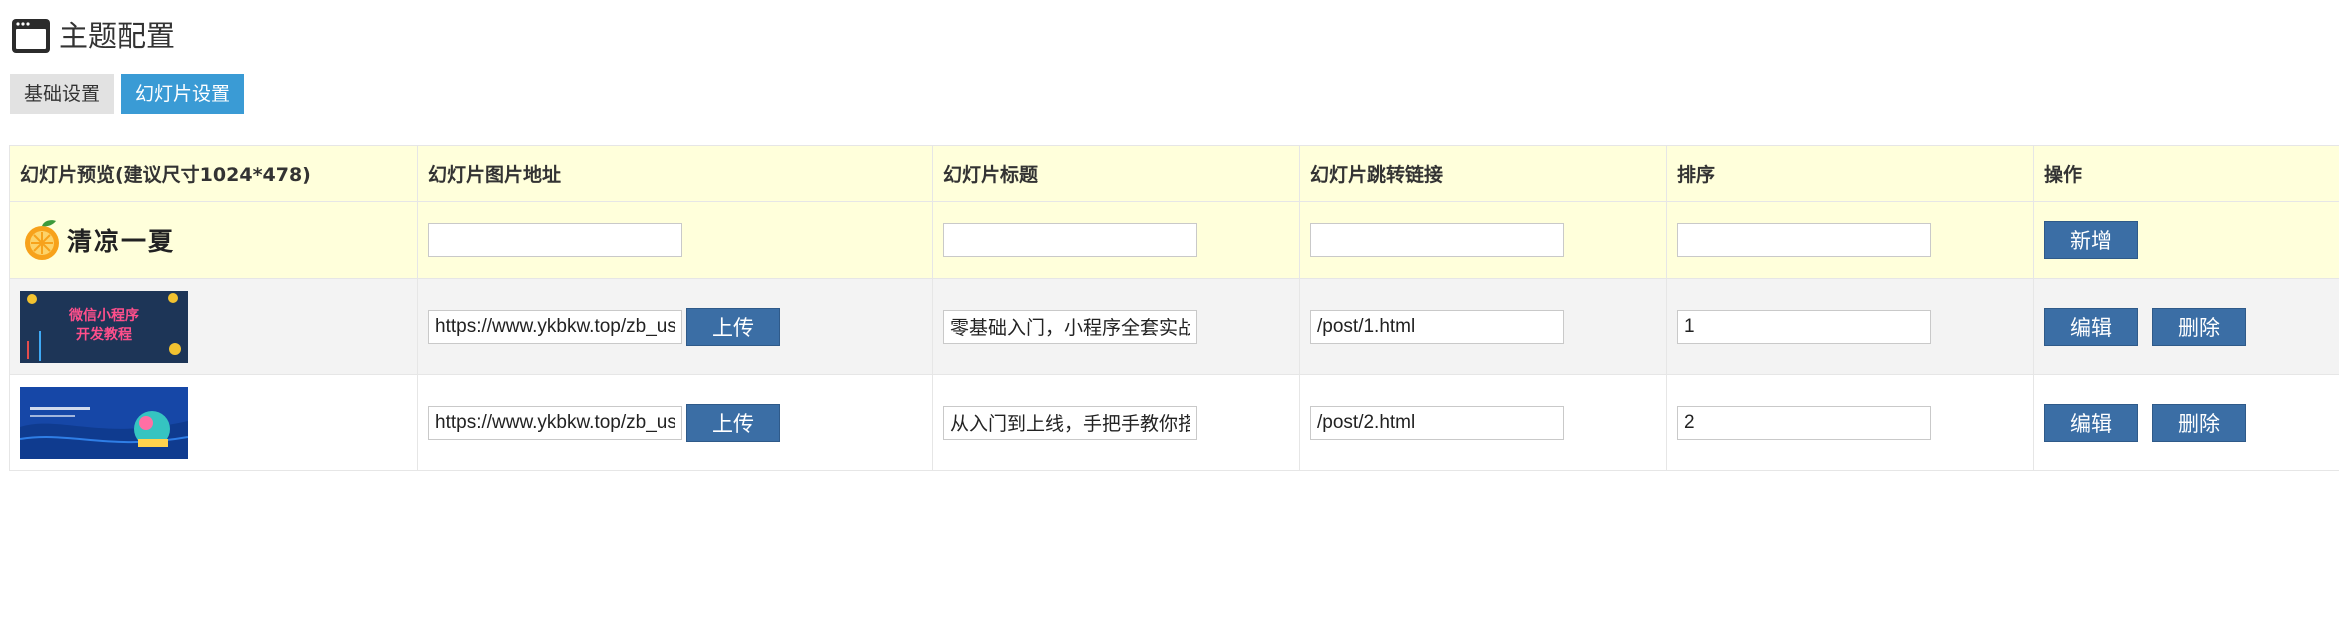  What do you see at coordinates (31, 36) in the screenshot?
I see `window-icon` at bounding box center [31, 36].